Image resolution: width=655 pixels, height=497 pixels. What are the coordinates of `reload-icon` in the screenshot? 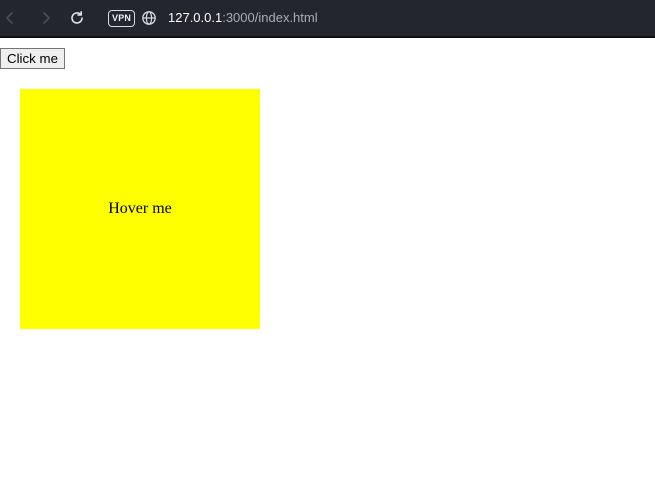 It's located at (77, 17).